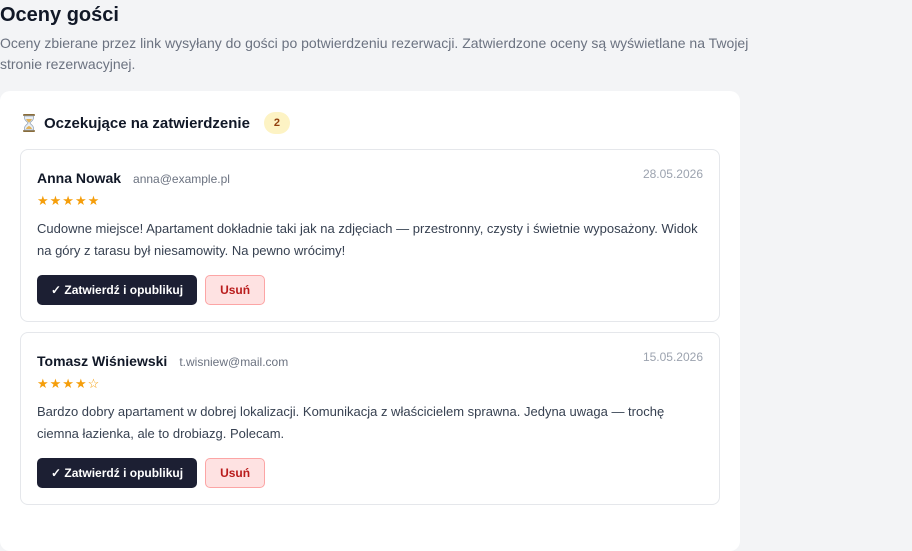 The height and width of the screenshot is (551, 912). What do you see at coordinates (672, 357) in the screenshot?
I see `review-date: 15.05.2026` at bounding box center [672, 357].